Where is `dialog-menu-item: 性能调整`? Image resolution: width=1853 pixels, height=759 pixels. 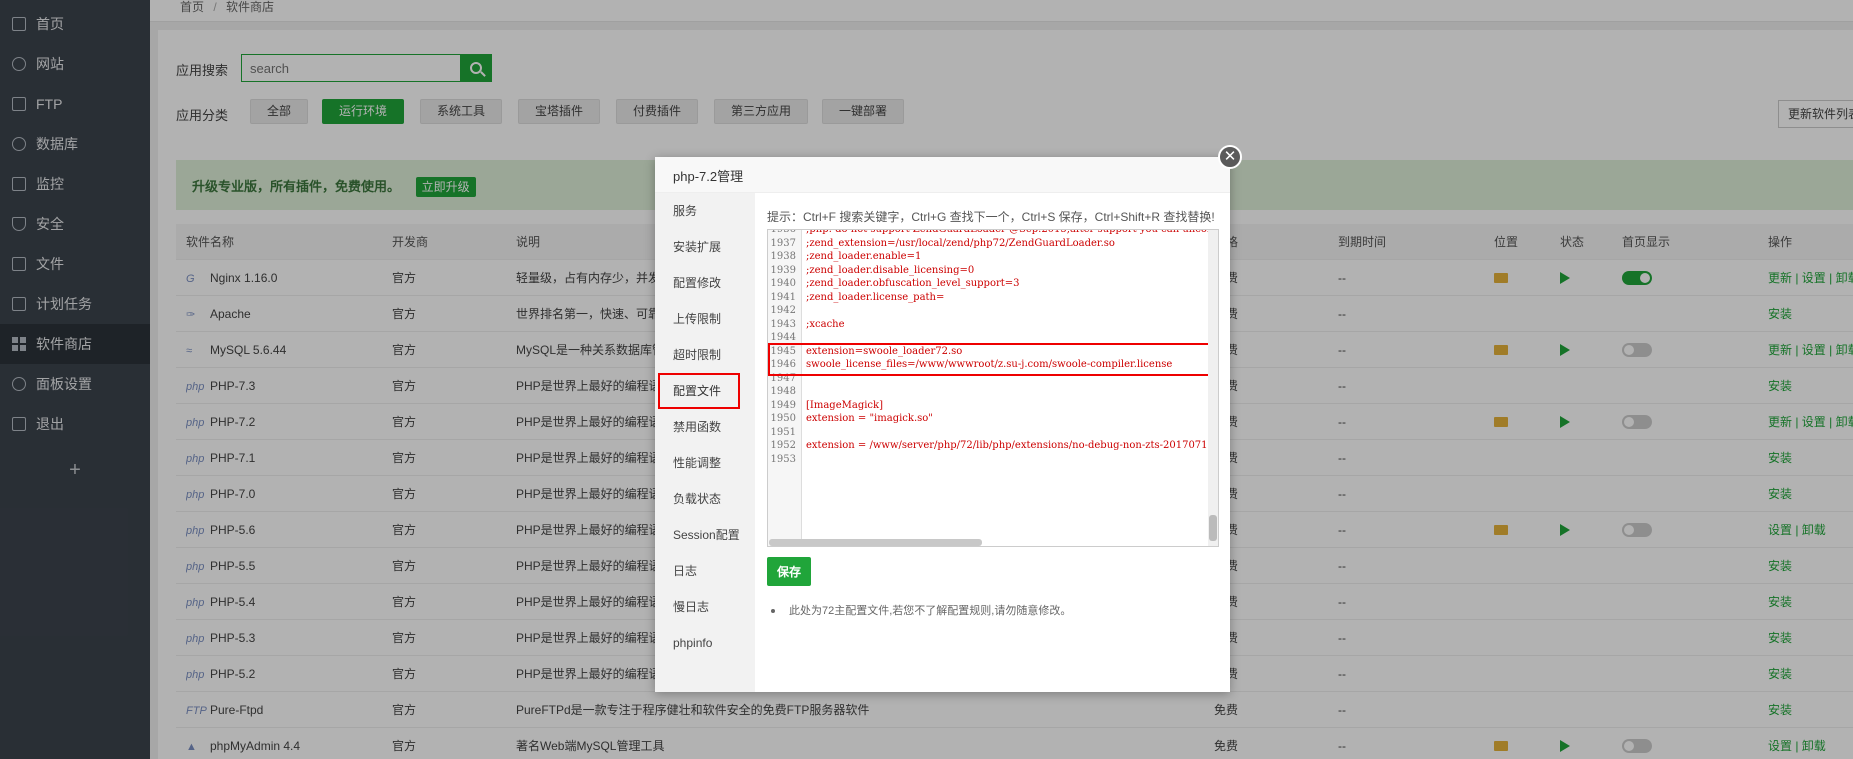 dialog-menu-item: 性能调整 is located at coordinates (705, 463).